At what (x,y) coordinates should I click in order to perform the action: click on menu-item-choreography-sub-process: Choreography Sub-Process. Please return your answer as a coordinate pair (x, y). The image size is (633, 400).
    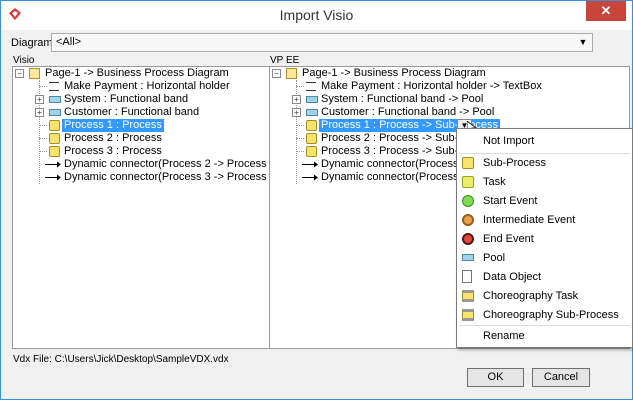
    Looking at the image, I should click on (544, 314).